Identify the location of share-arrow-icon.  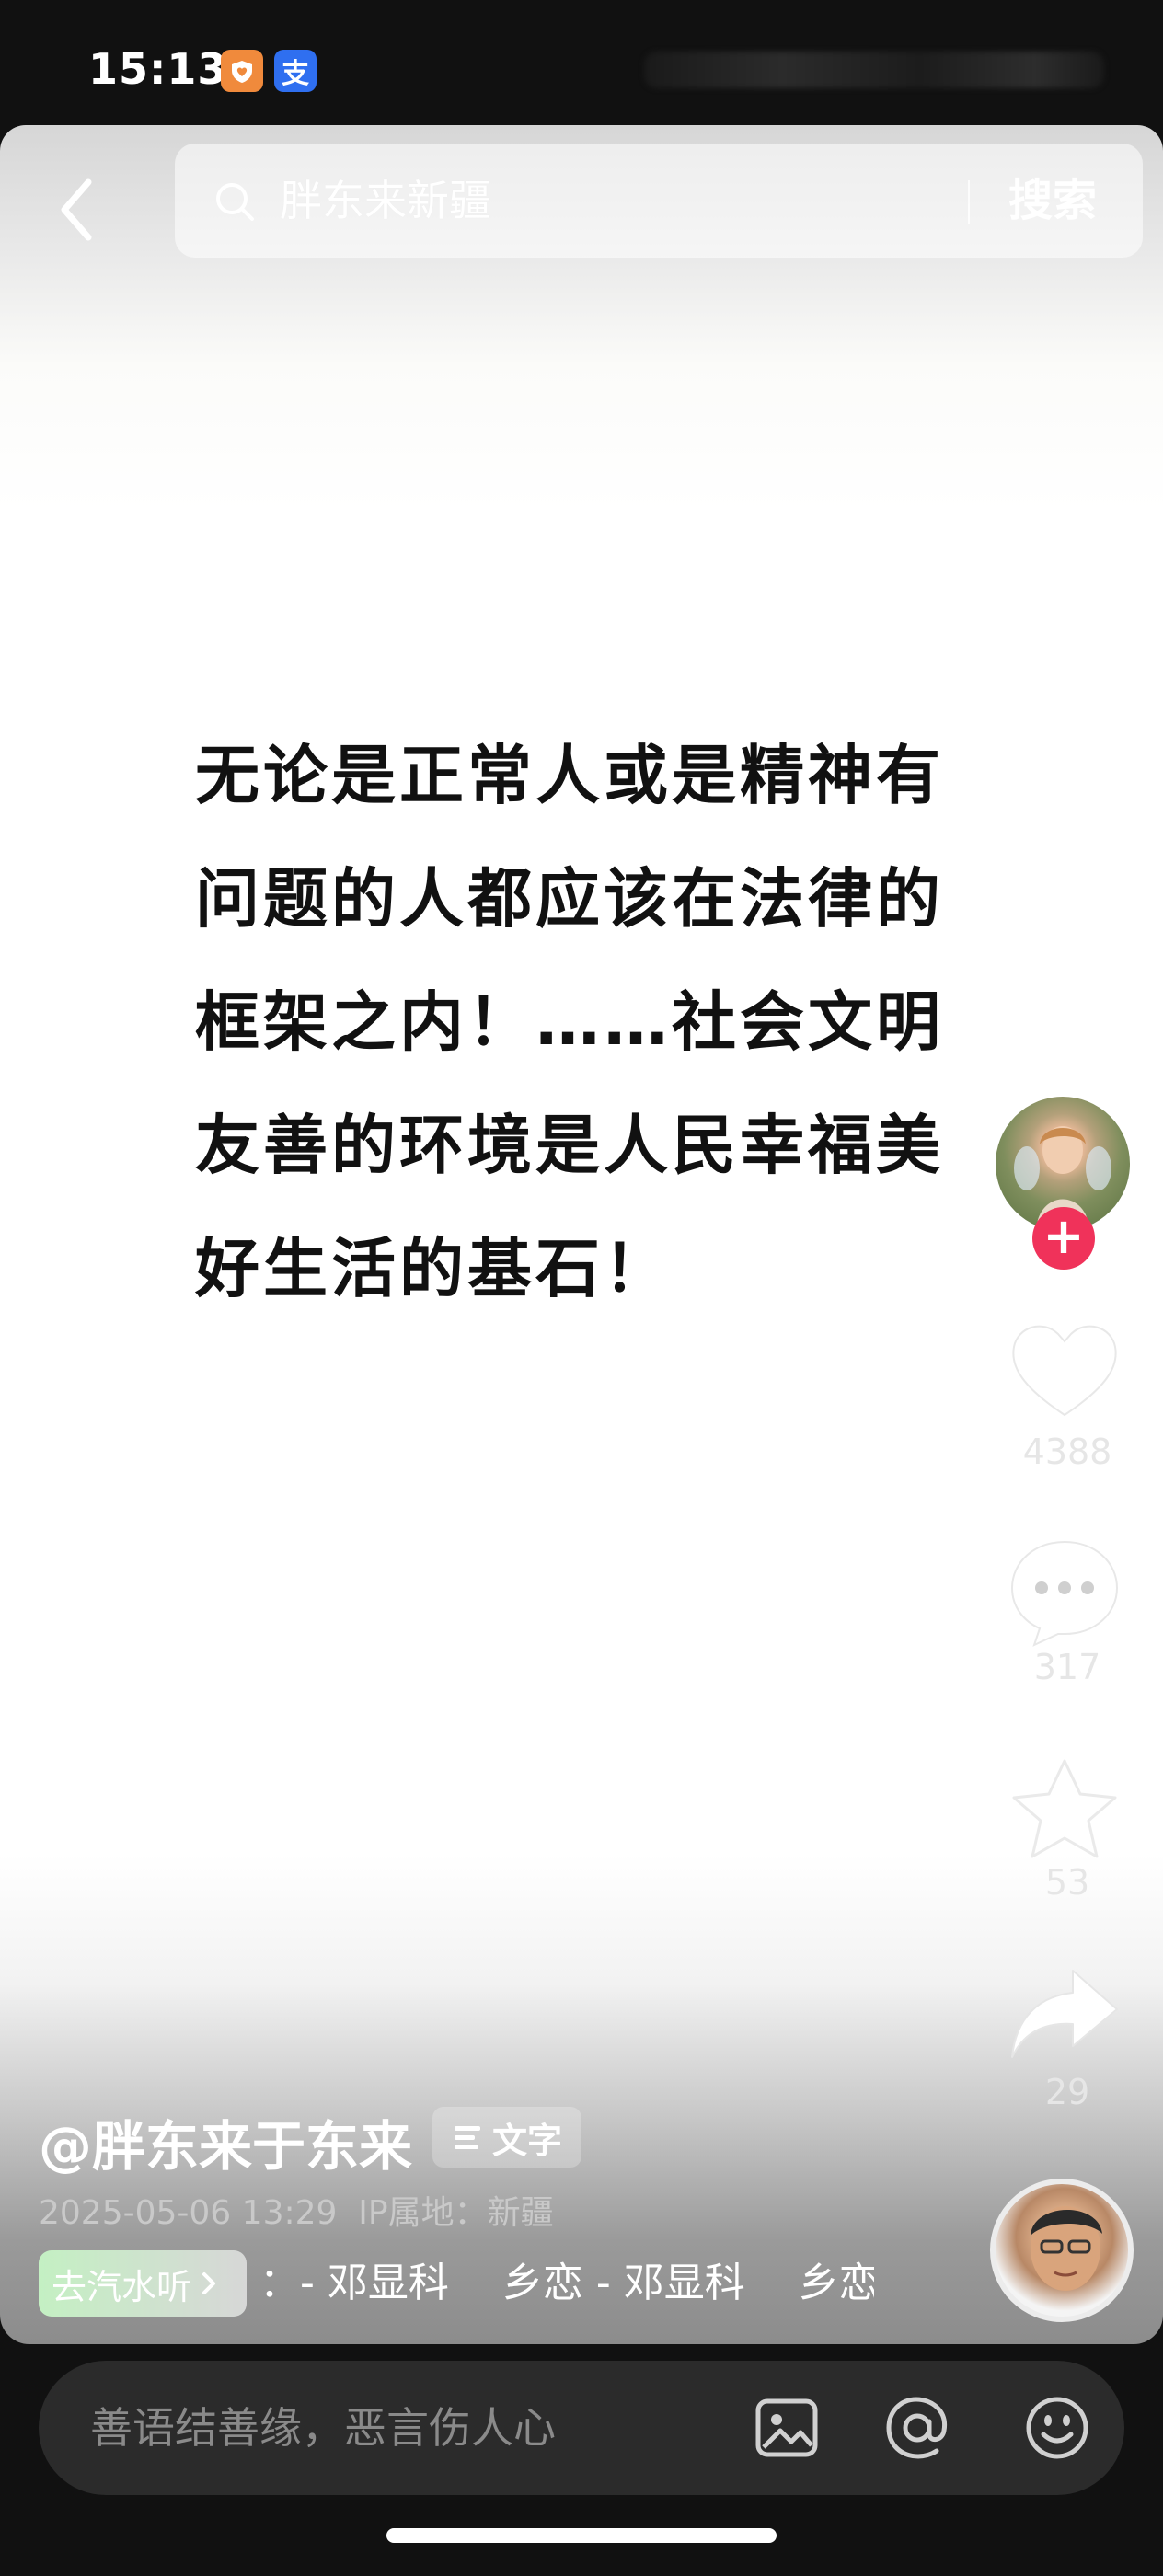
(1065, 2014).